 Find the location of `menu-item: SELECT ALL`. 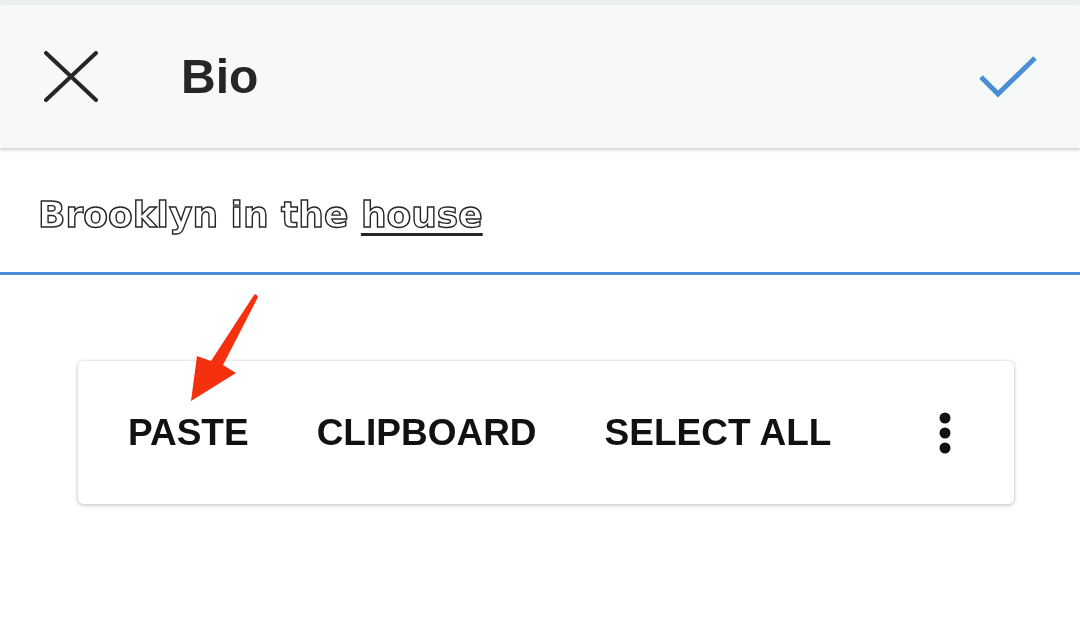

menu-item: SELECT ALL is located at coordinates (718, 432).